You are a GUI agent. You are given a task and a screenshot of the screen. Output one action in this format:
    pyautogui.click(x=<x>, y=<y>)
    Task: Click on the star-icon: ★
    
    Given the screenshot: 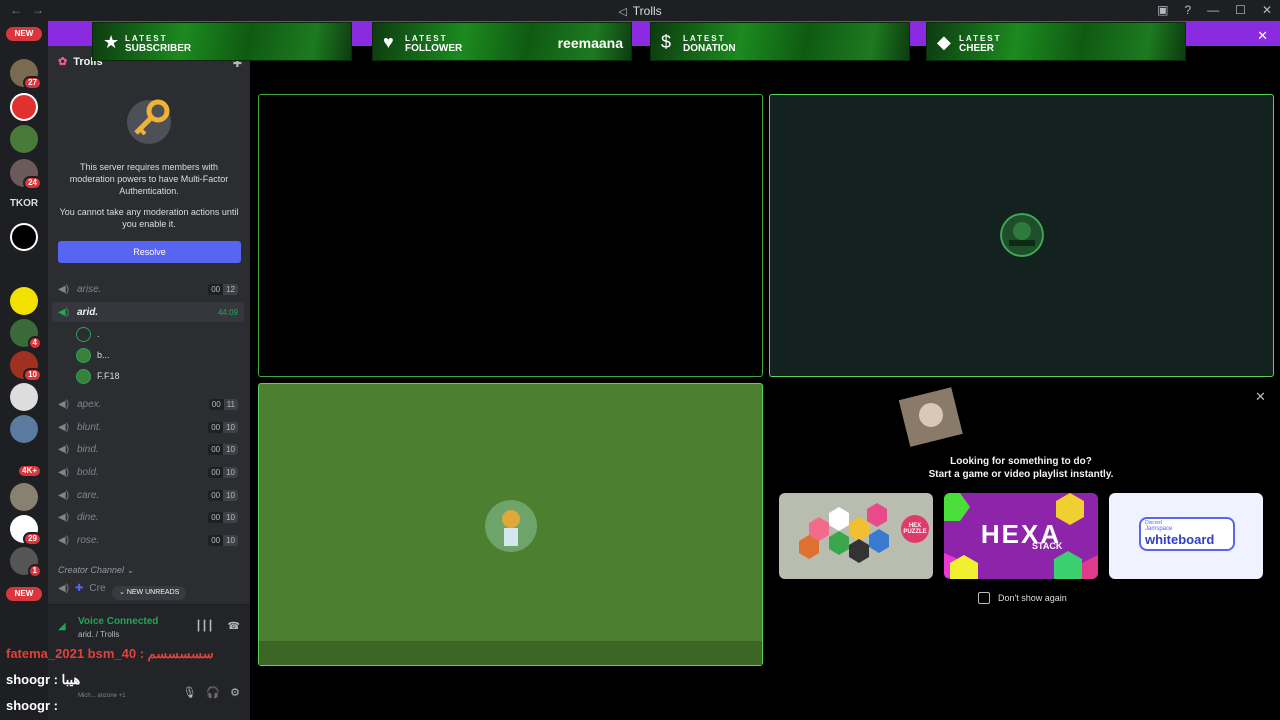 What is the action you would take?
    pyautogui.click(x=111, y=42)
    